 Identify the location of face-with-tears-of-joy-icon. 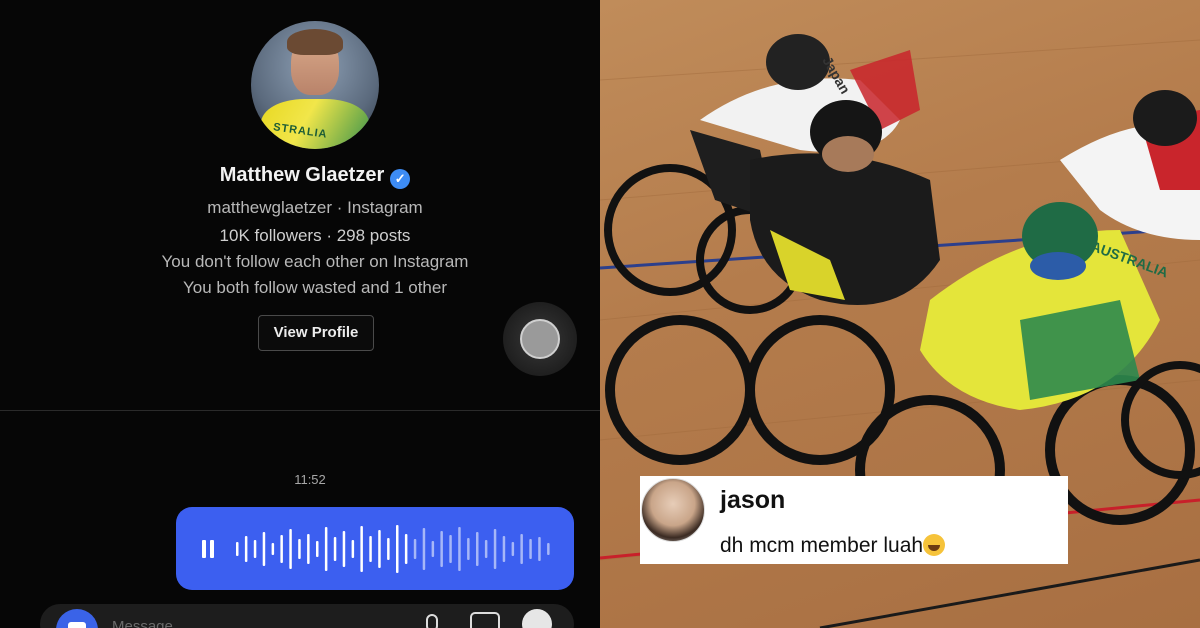
(934, 545).